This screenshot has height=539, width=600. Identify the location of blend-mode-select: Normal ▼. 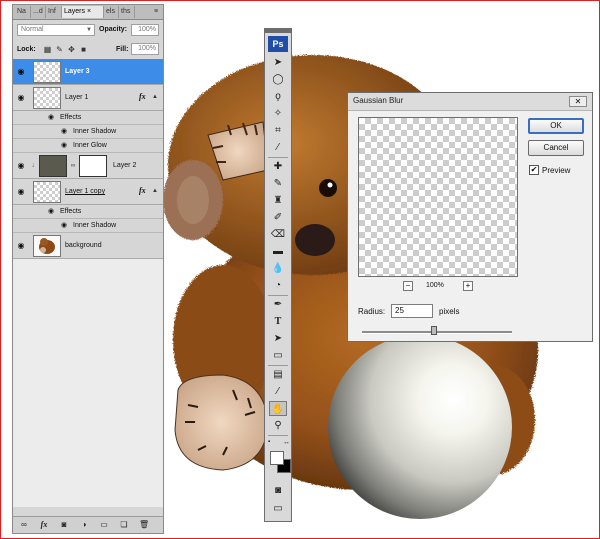
(56, 30).